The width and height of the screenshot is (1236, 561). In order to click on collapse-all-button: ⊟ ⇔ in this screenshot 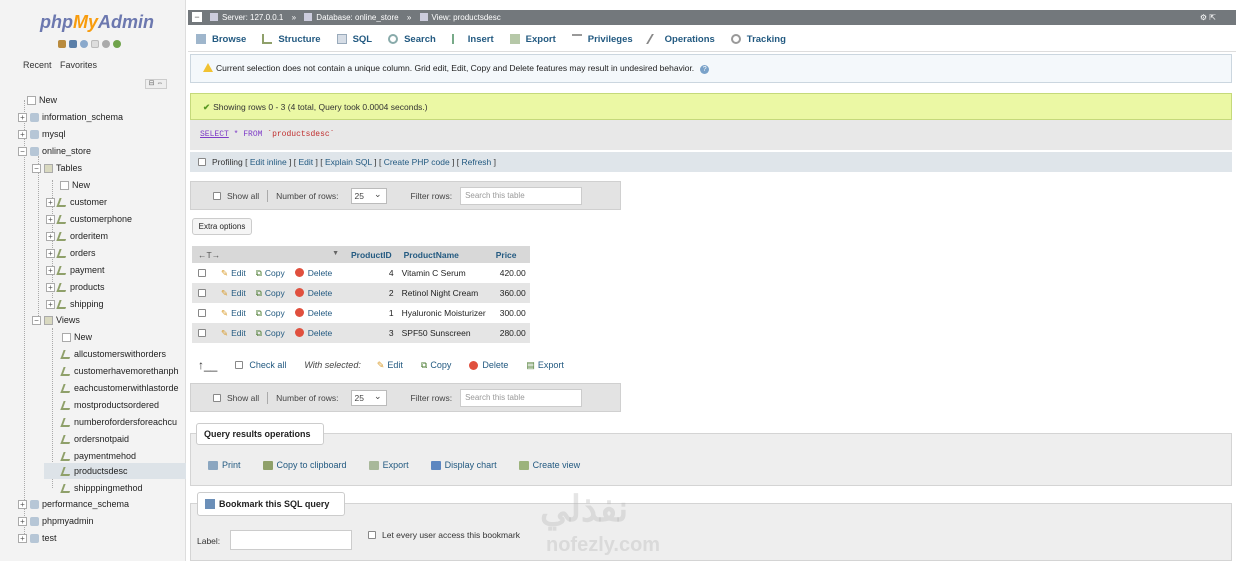, I will do `click(156, 84)`.